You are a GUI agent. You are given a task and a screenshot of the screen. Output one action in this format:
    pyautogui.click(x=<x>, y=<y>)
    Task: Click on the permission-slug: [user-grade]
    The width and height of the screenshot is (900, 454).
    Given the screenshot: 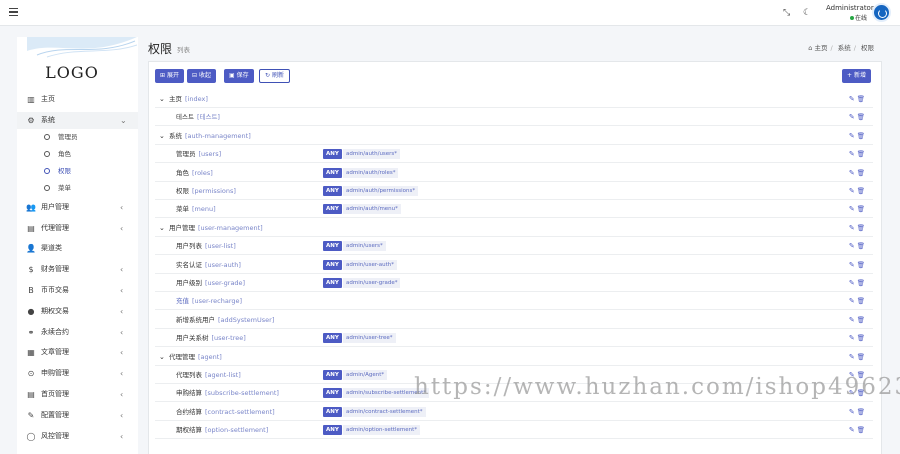 What is the action you would take?
    pyautogui.click(x=225, y=283)
    